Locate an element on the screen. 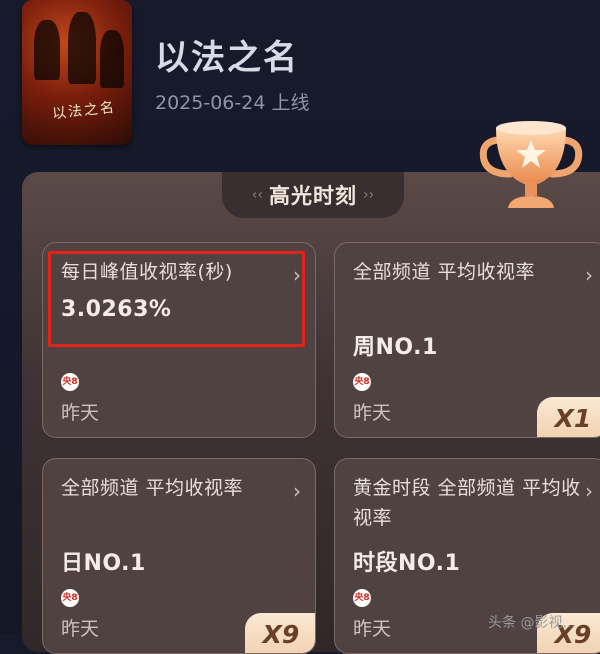  highlight-card-daily-rank: 全部频道 平均收视率 › 日NO.1 央8 昨天 X9 is located at coordinates (179, 556).